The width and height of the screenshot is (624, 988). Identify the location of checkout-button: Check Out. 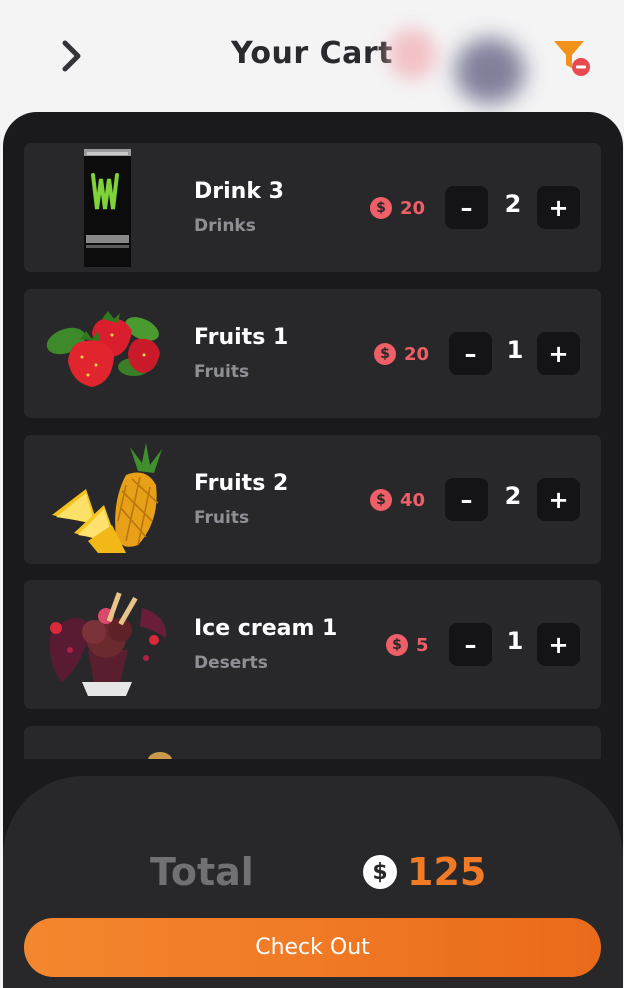
(312, 947).